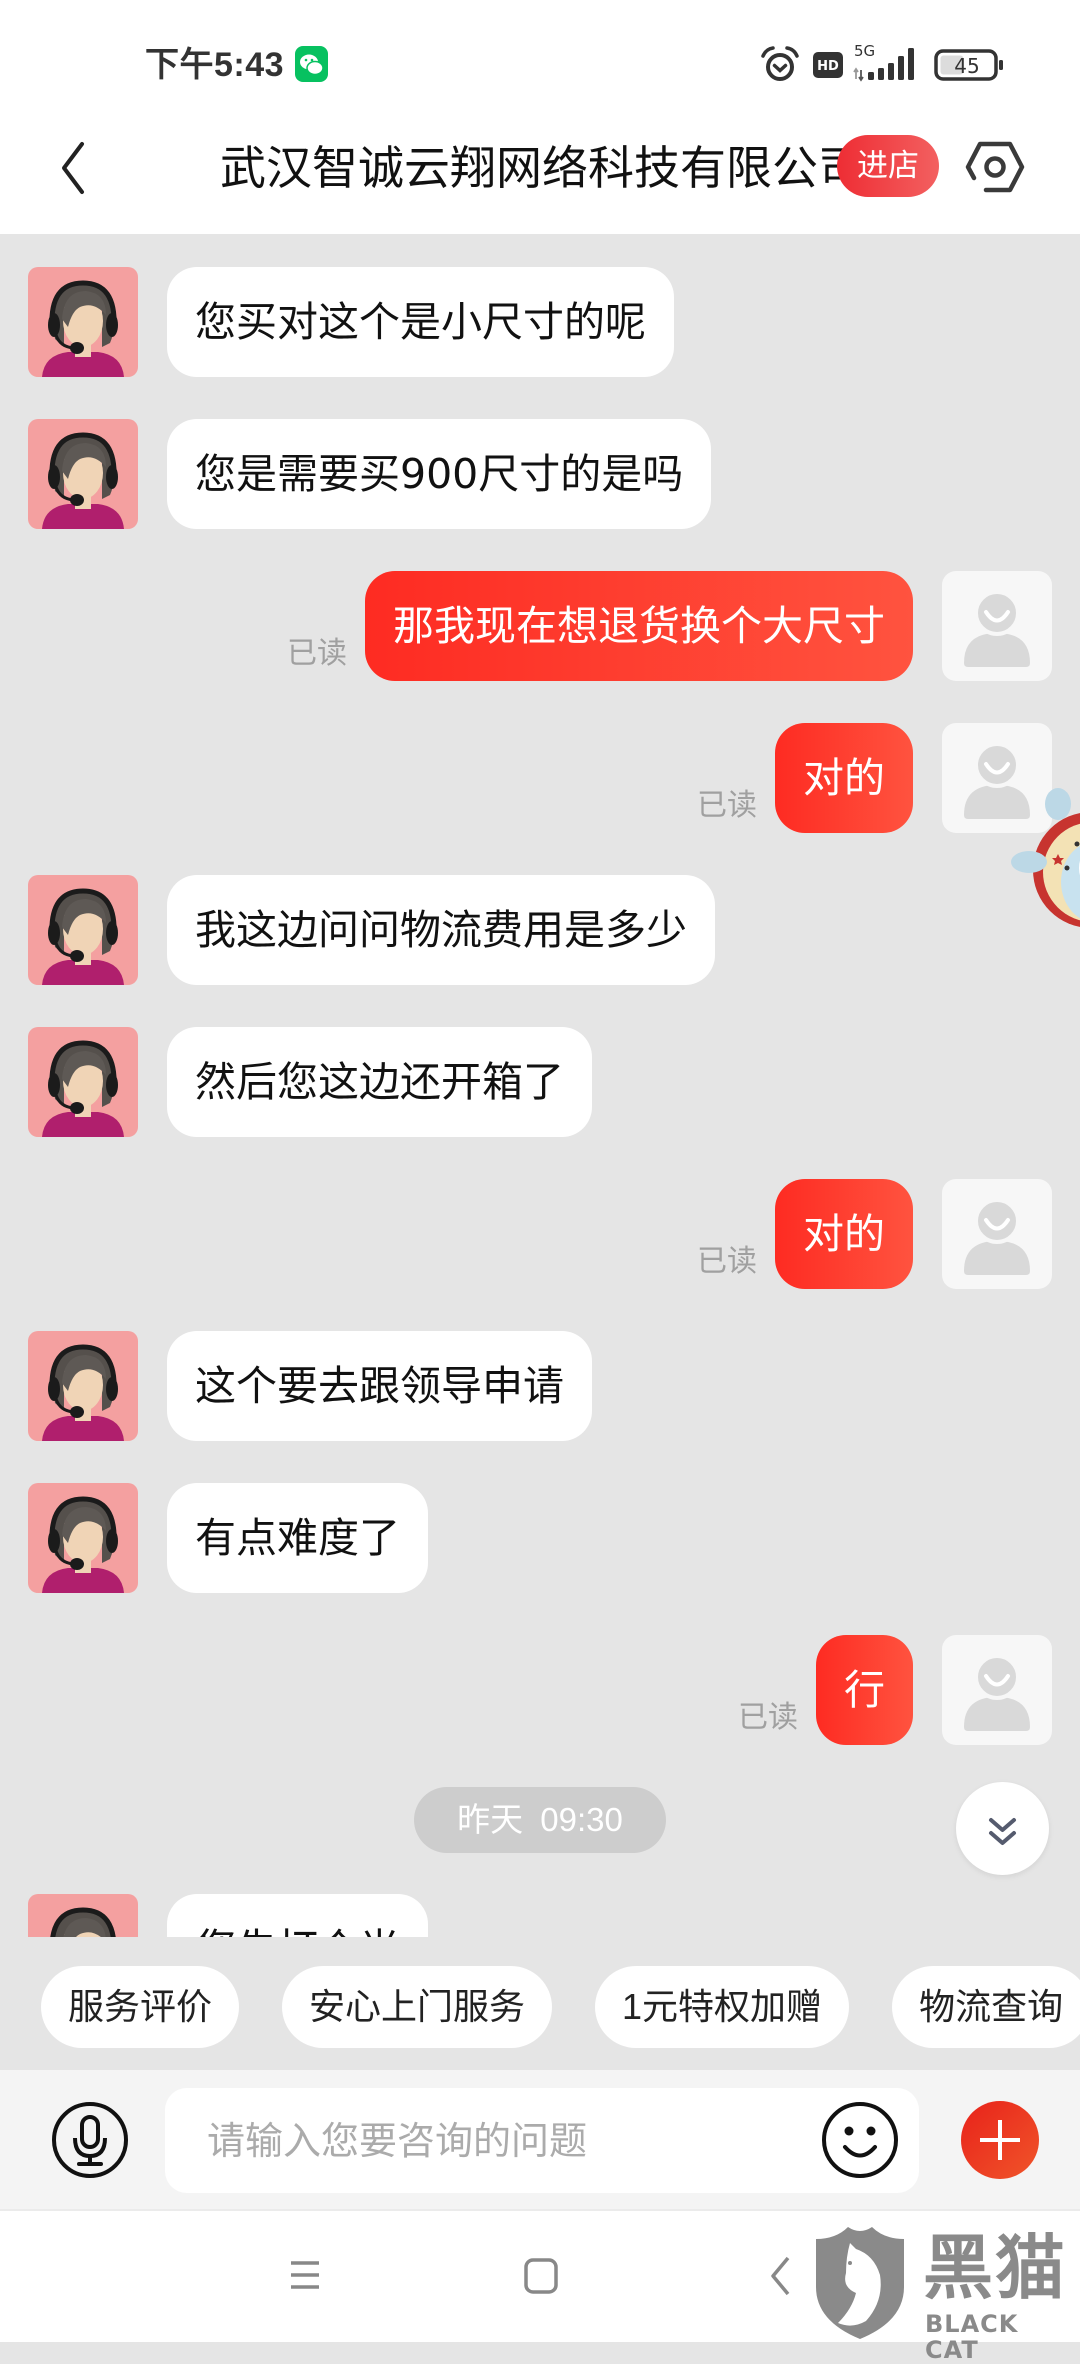  I want to click on scroll-to-bottom-button, so click(1002, 1828).